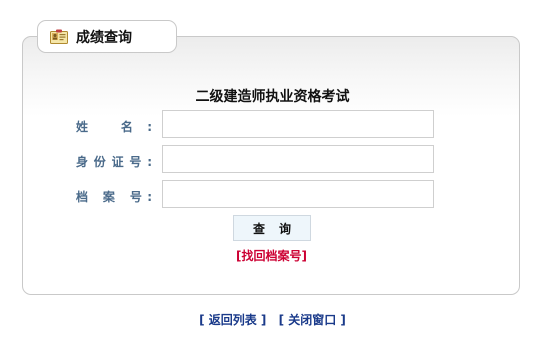 The width and height of the screenshot is (541, 351). What do you see at coordinates (298, 124) in the screenshot?
I see `name-input` at bounding box center [298, 124].